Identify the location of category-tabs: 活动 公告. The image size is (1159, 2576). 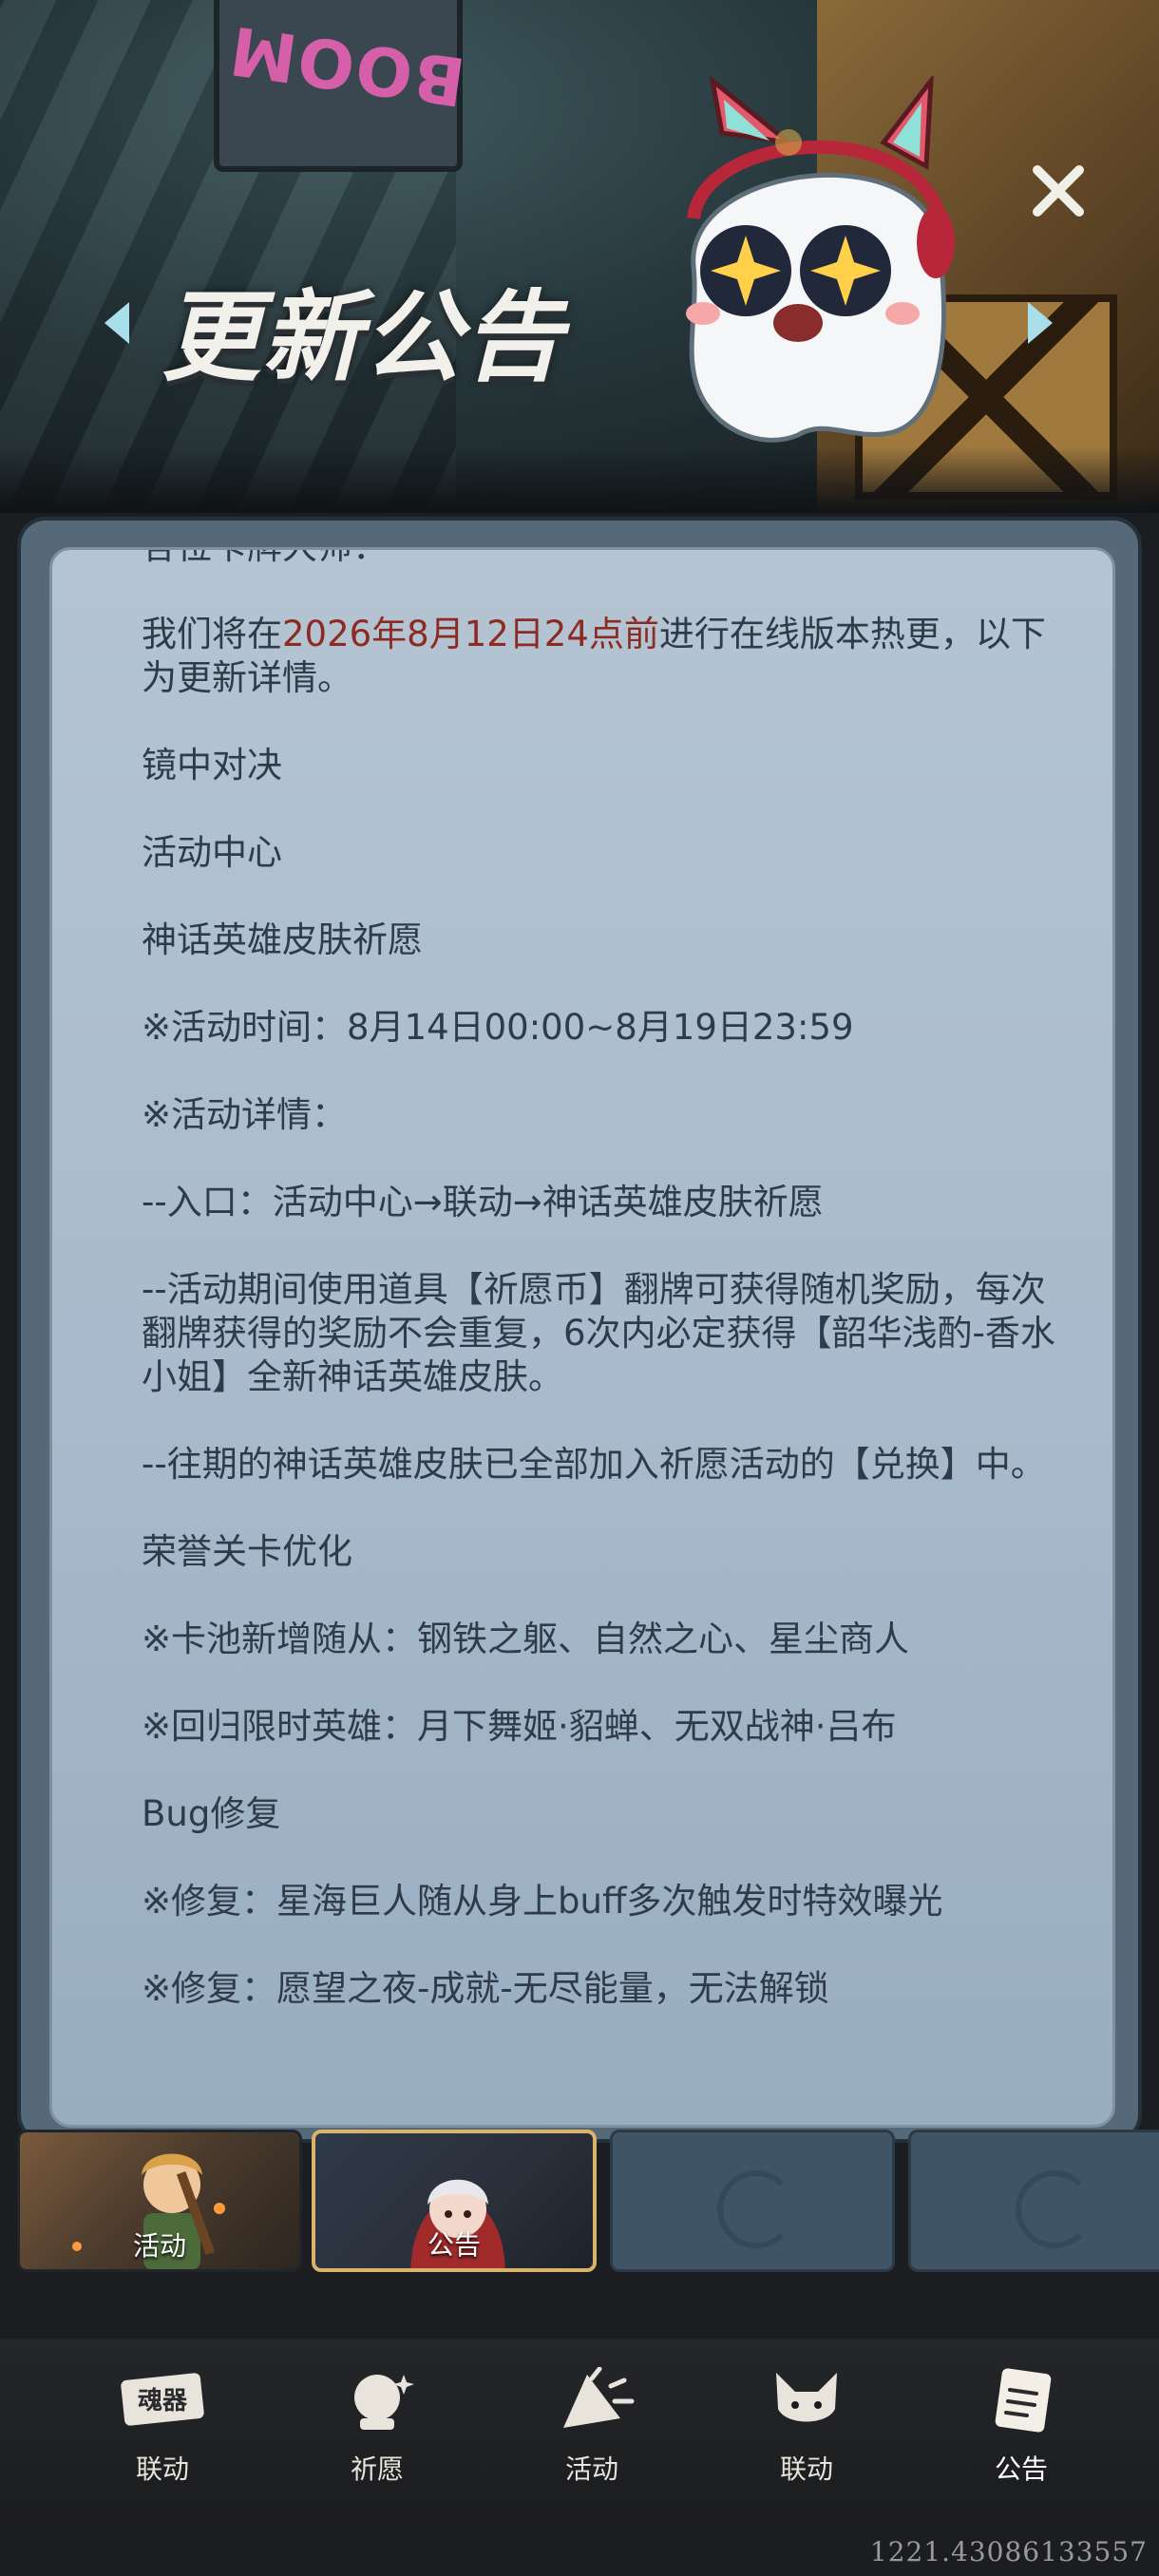
(579, 2204).